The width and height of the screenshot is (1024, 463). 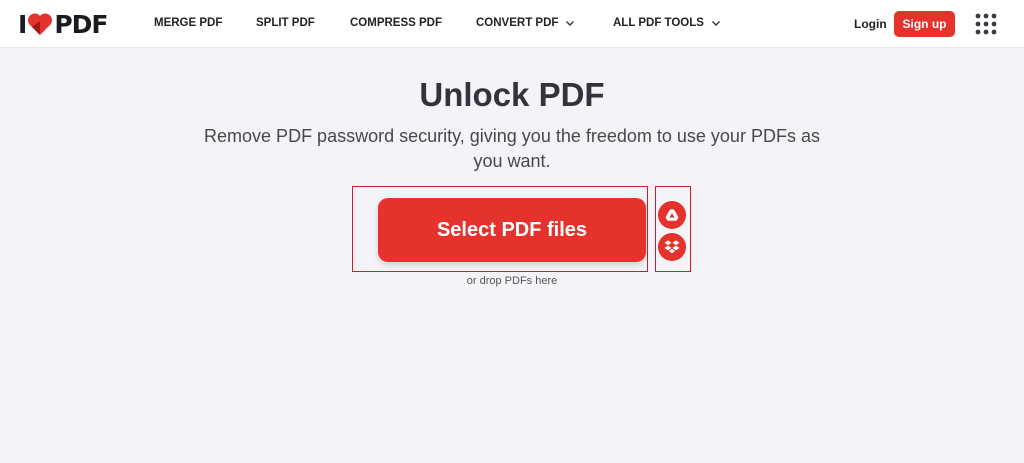 I want to click on nav-merge-pdf: MERGE PDF, so click(x=188, y=23).